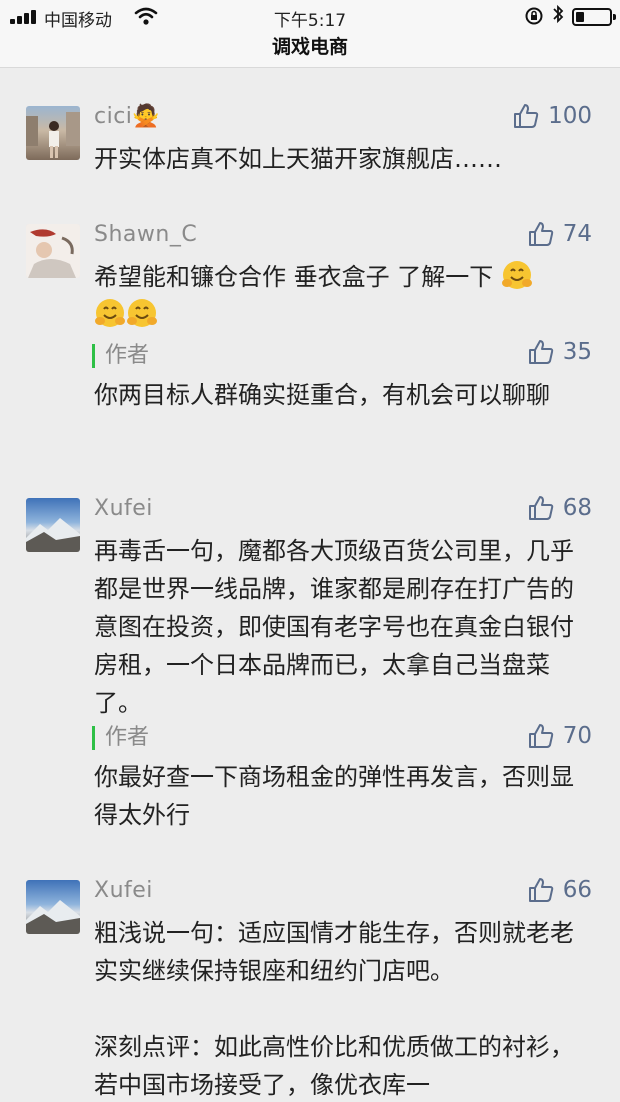 Image resolution: width=620 pixels, height=1102 pixels. What do you see at coordinates (577, 234) in the screenshot?
I see `like-count: 74` at bounding box center [577, 234].